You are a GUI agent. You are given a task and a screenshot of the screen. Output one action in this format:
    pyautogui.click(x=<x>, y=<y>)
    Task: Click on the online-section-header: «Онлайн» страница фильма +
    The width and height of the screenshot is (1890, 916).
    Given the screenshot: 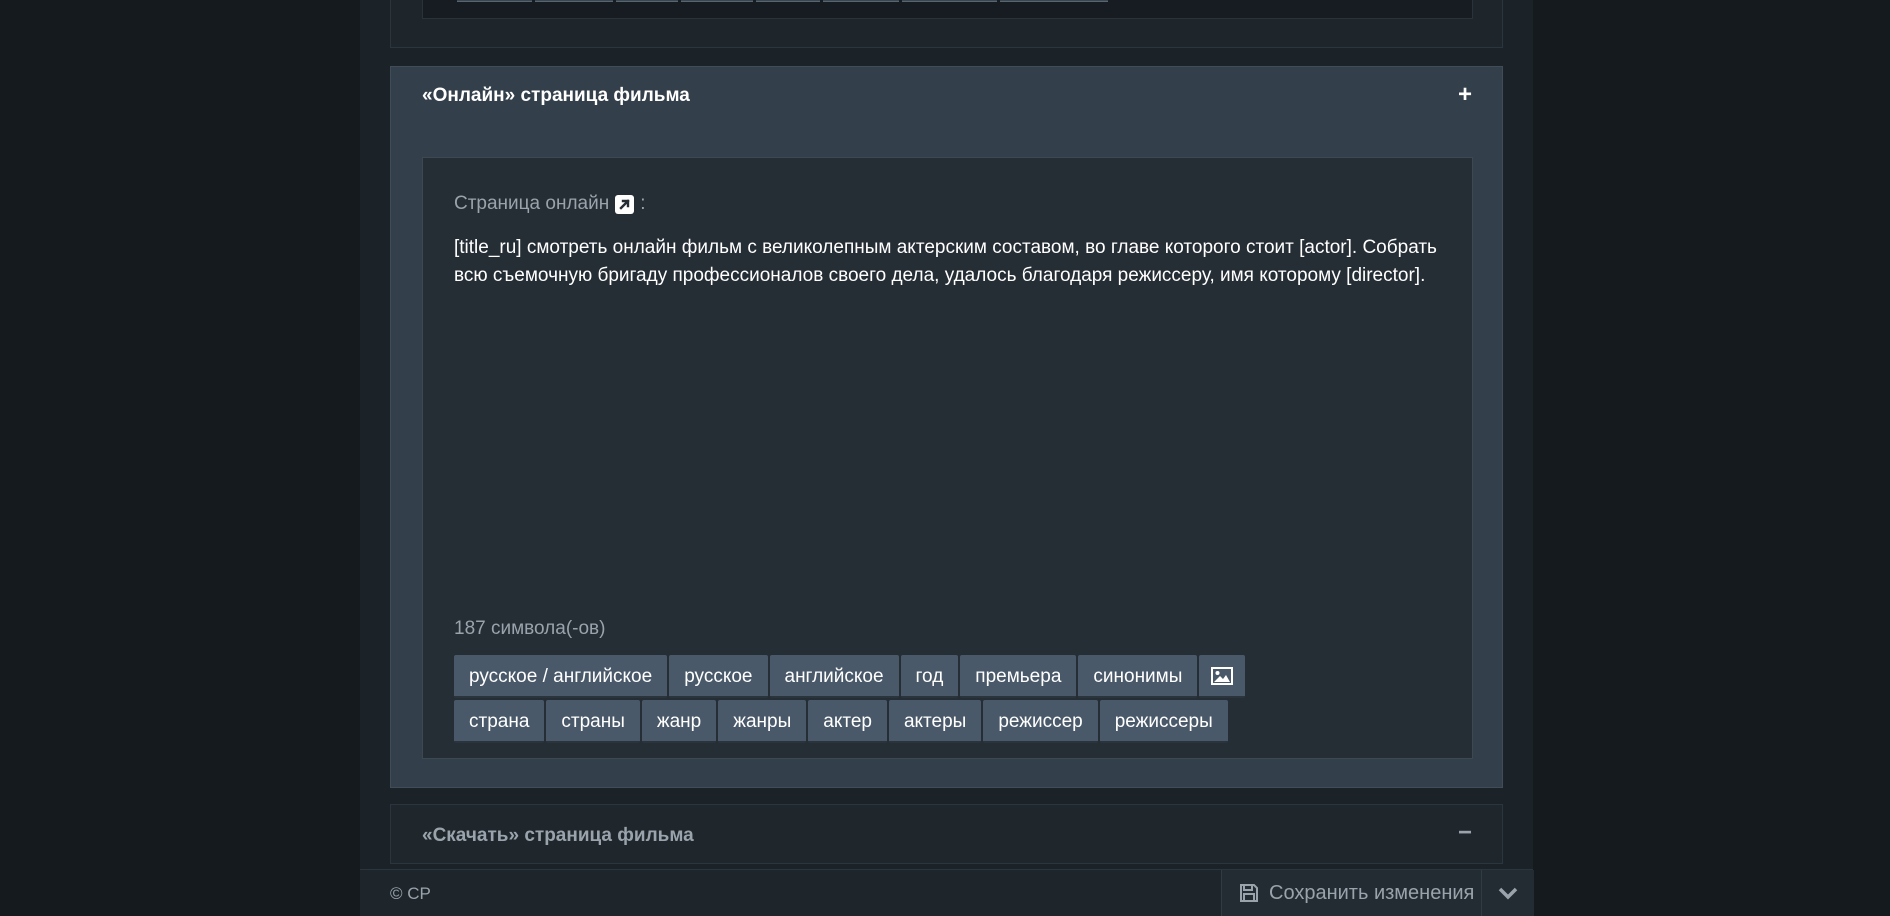 What is the action you would take?
    pyautogui.click(x=946, y=97)
    